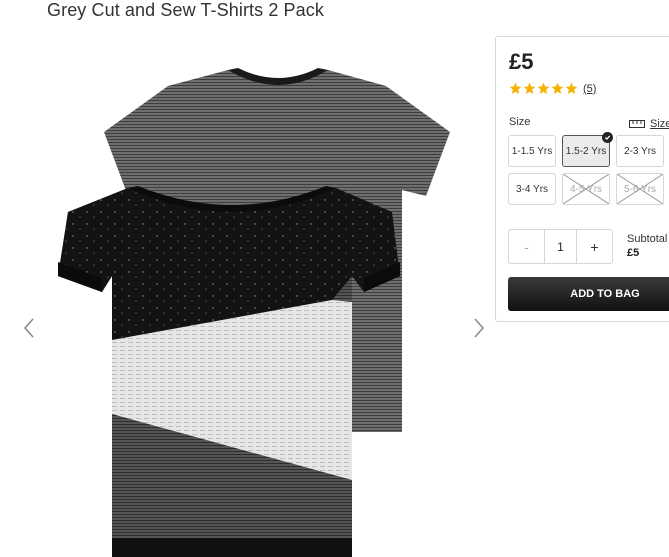 The height and width of the screenshot is (557, 669). I want to click on size-option-label: 1.5-2 Yrs, so click(586, 151).